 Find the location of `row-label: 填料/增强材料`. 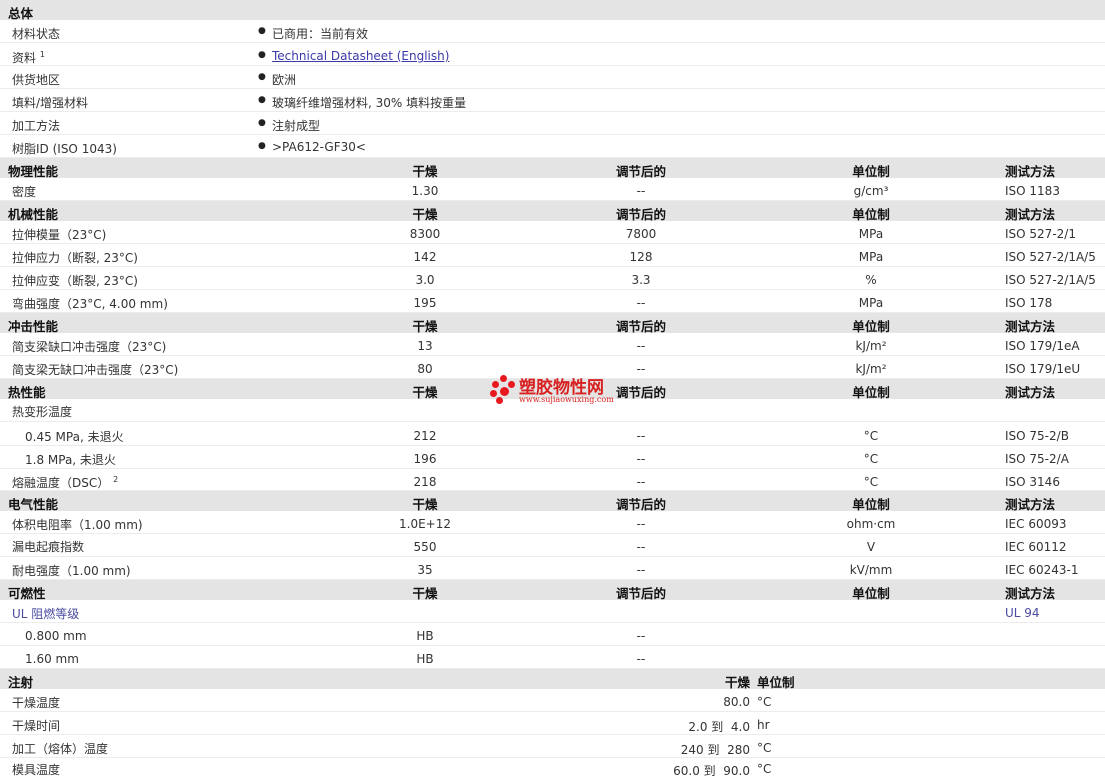

row-label: 填料/增强材料 is located at coordinates (50, 103).